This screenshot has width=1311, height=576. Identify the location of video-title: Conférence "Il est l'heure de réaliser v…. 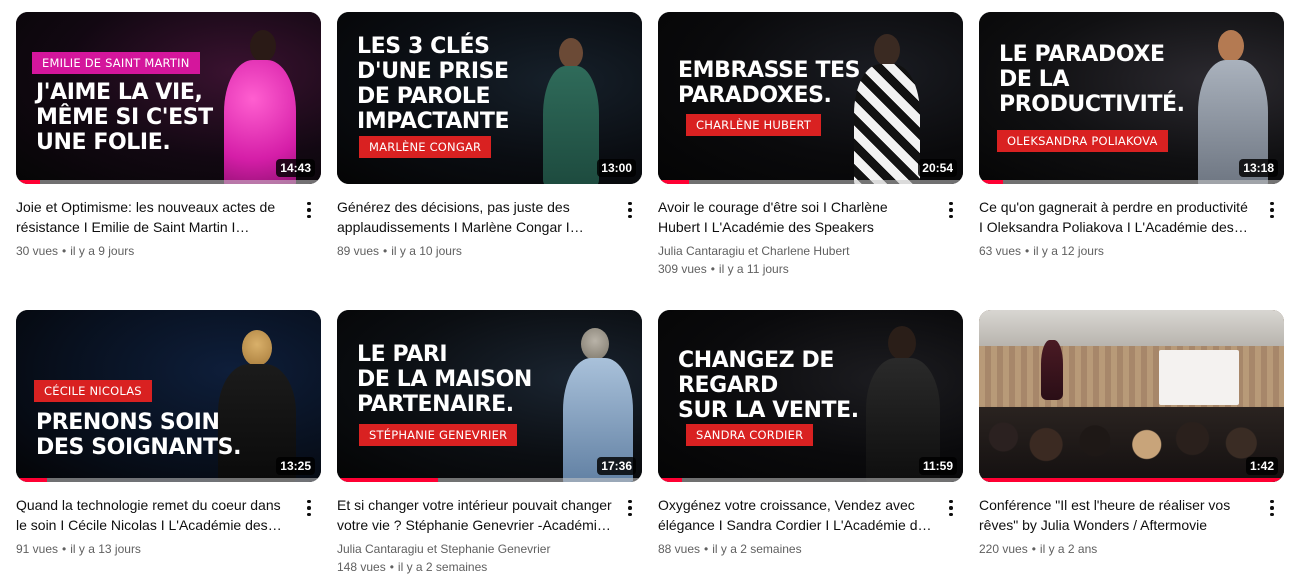
(1131, 515).